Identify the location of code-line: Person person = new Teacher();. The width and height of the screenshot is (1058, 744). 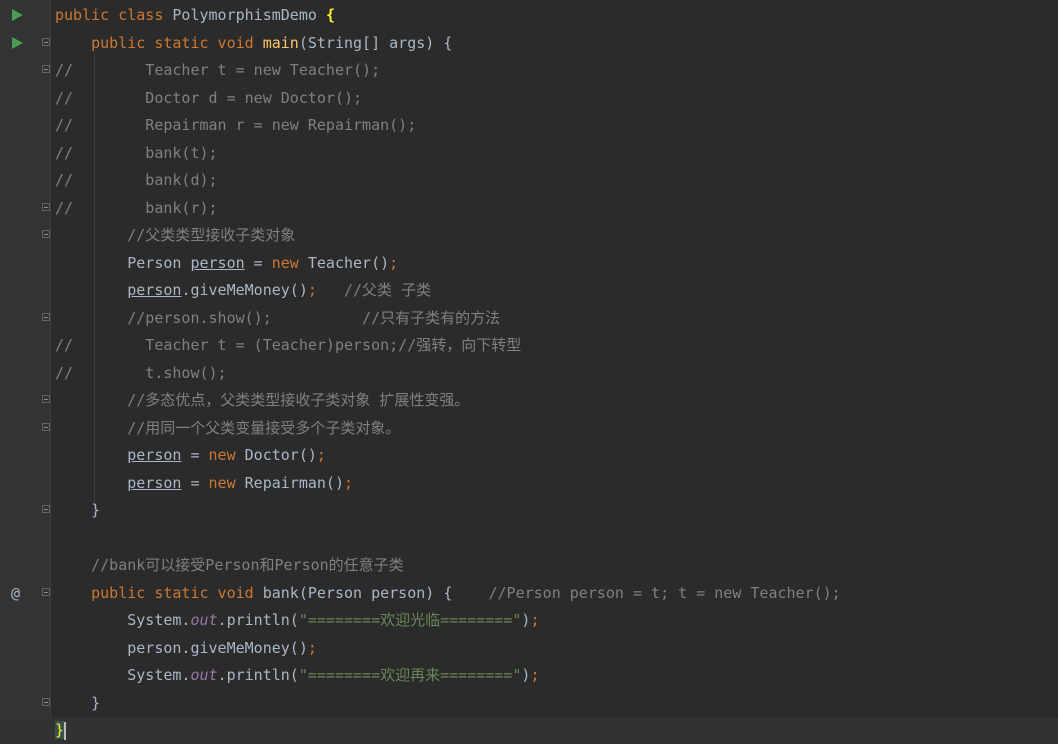
(529, 263).